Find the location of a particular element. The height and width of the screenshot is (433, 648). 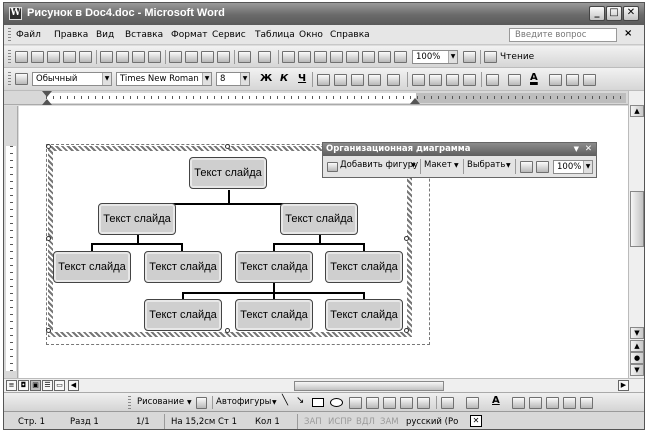

style-select: Обычный ▼ is located at coordinates (72, 79).